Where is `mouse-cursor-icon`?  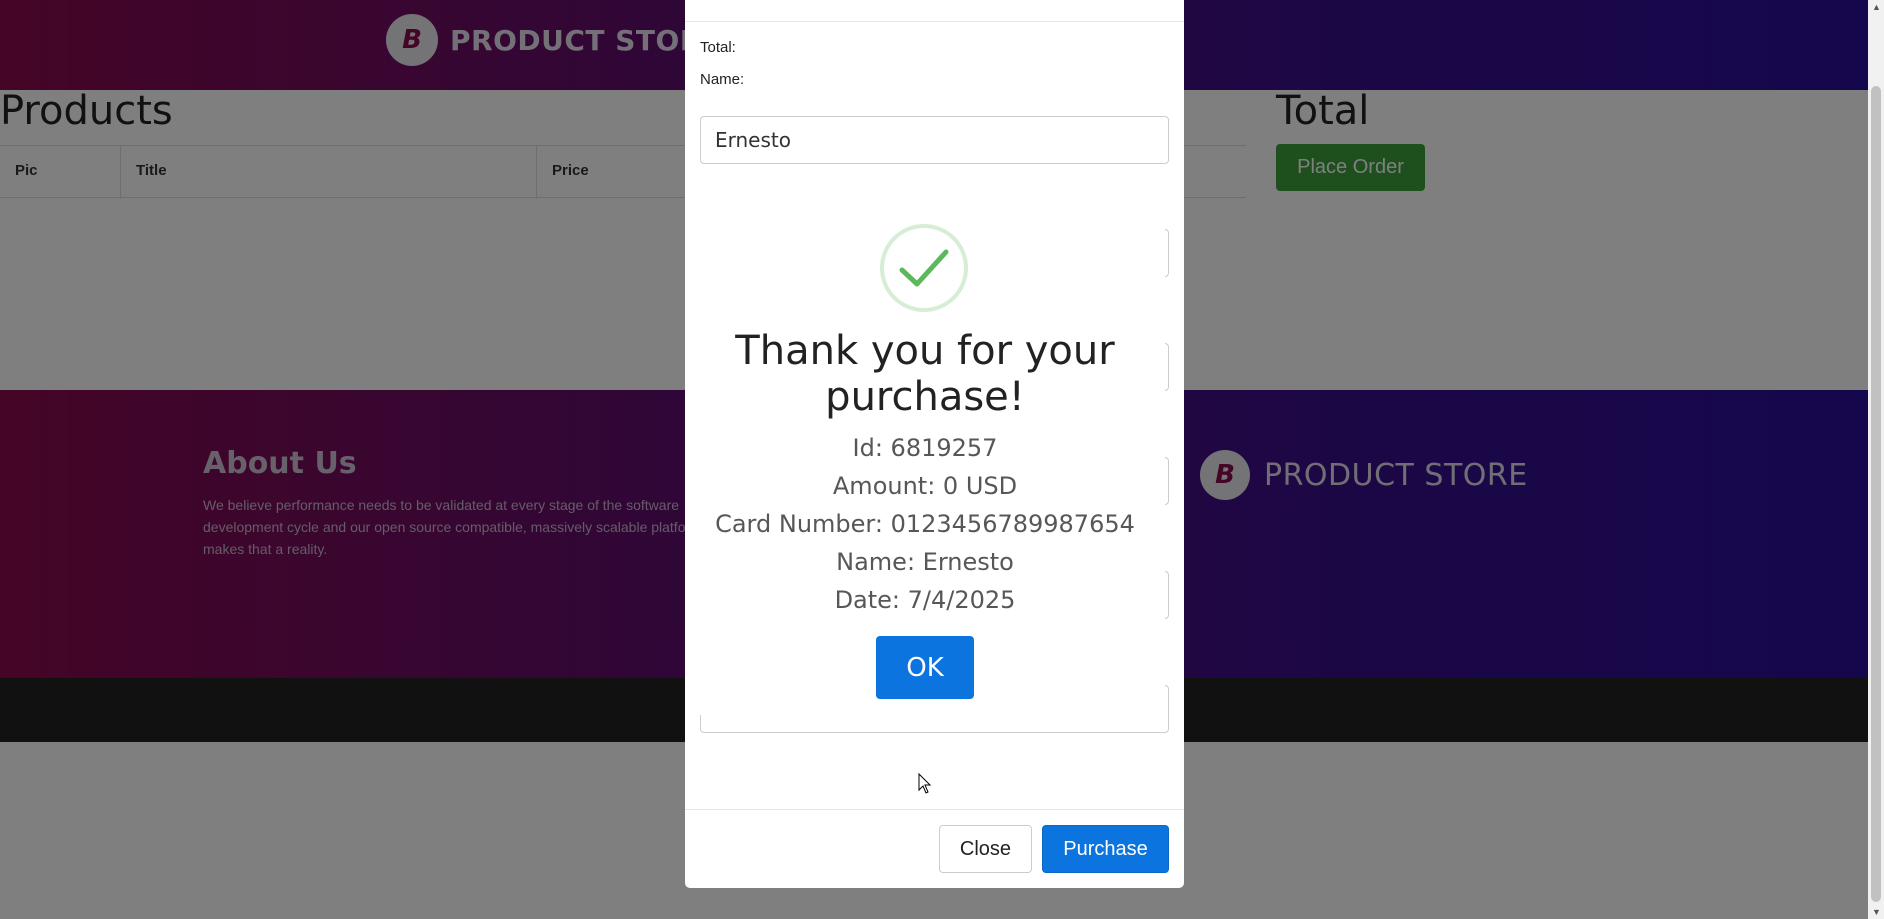 mouse-cursor-icon is located at coordinates (925, 783).